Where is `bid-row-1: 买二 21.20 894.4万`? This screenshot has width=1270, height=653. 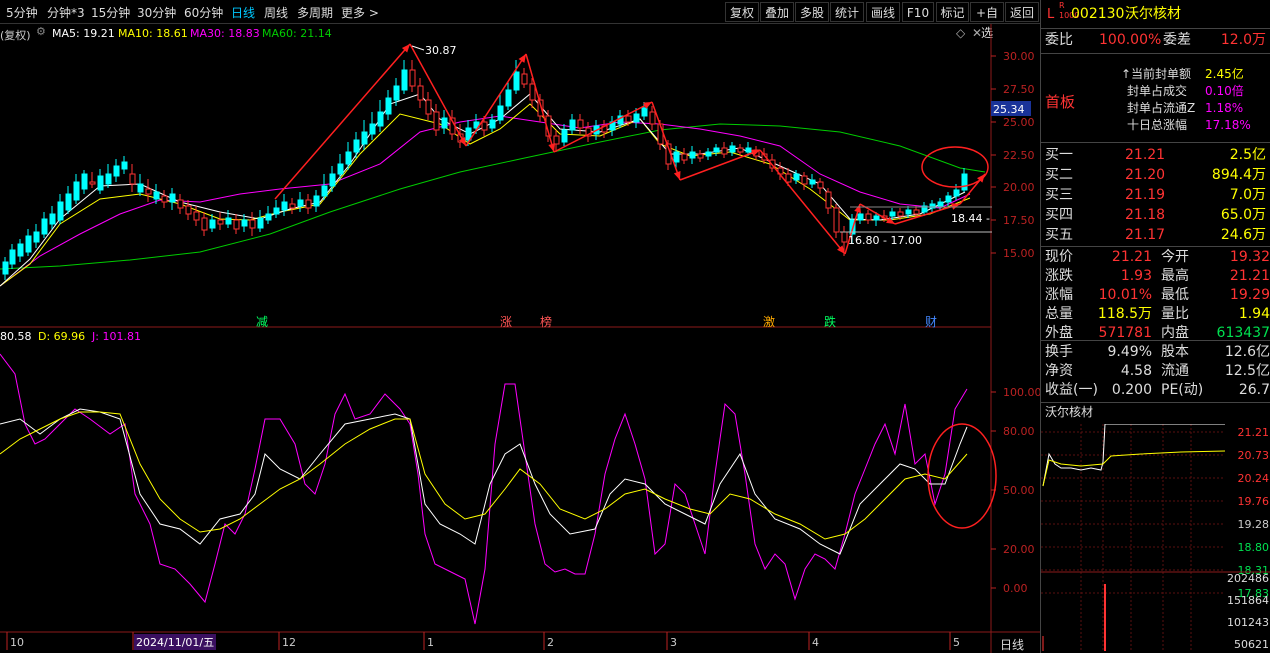 bid-row-1: 买二 21.20 894.4万 is located at coordinates (1155, 175).